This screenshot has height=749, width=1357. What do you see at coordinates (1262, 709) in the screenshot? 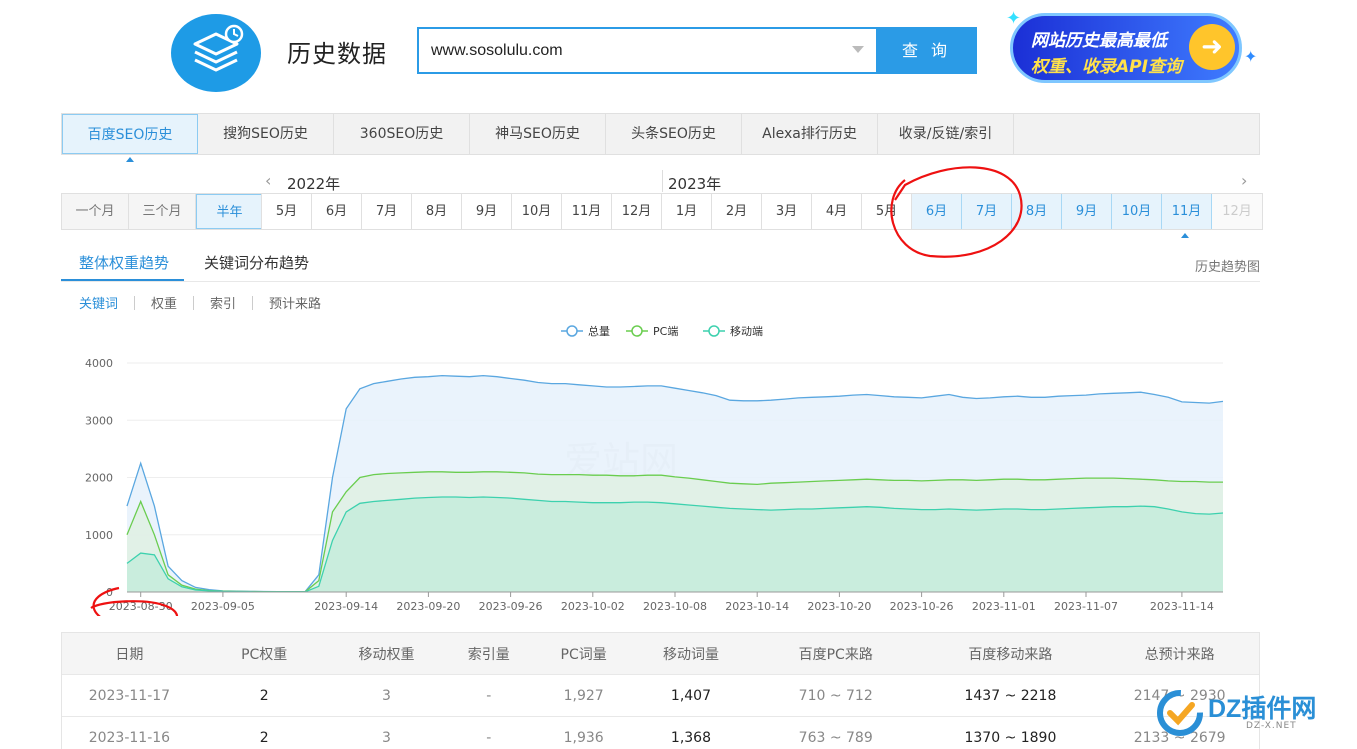
I see `dz-logo-text: DZ插件网` at bounding box center [1262, 709].